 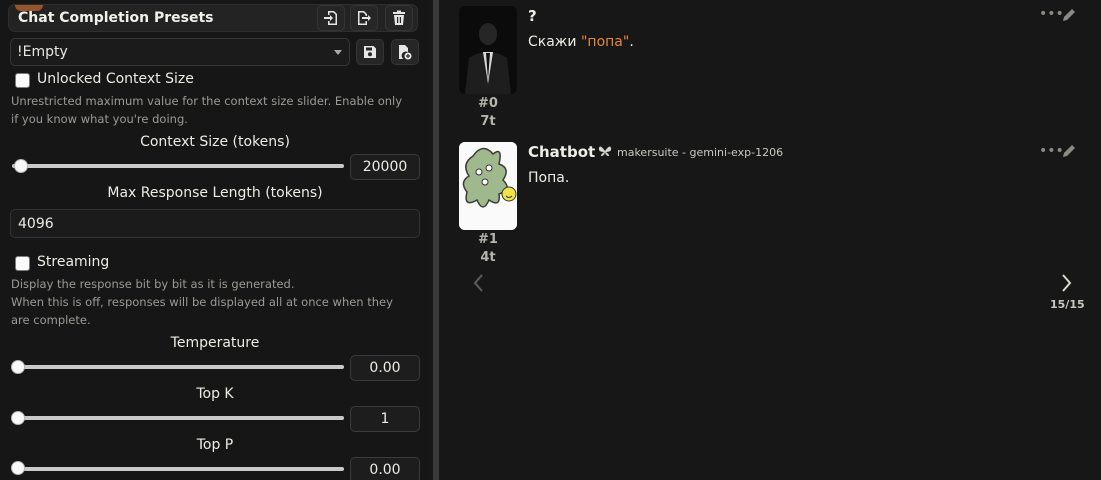 I want to click on message-1-edit-icon, so click(x=1069, y=151).